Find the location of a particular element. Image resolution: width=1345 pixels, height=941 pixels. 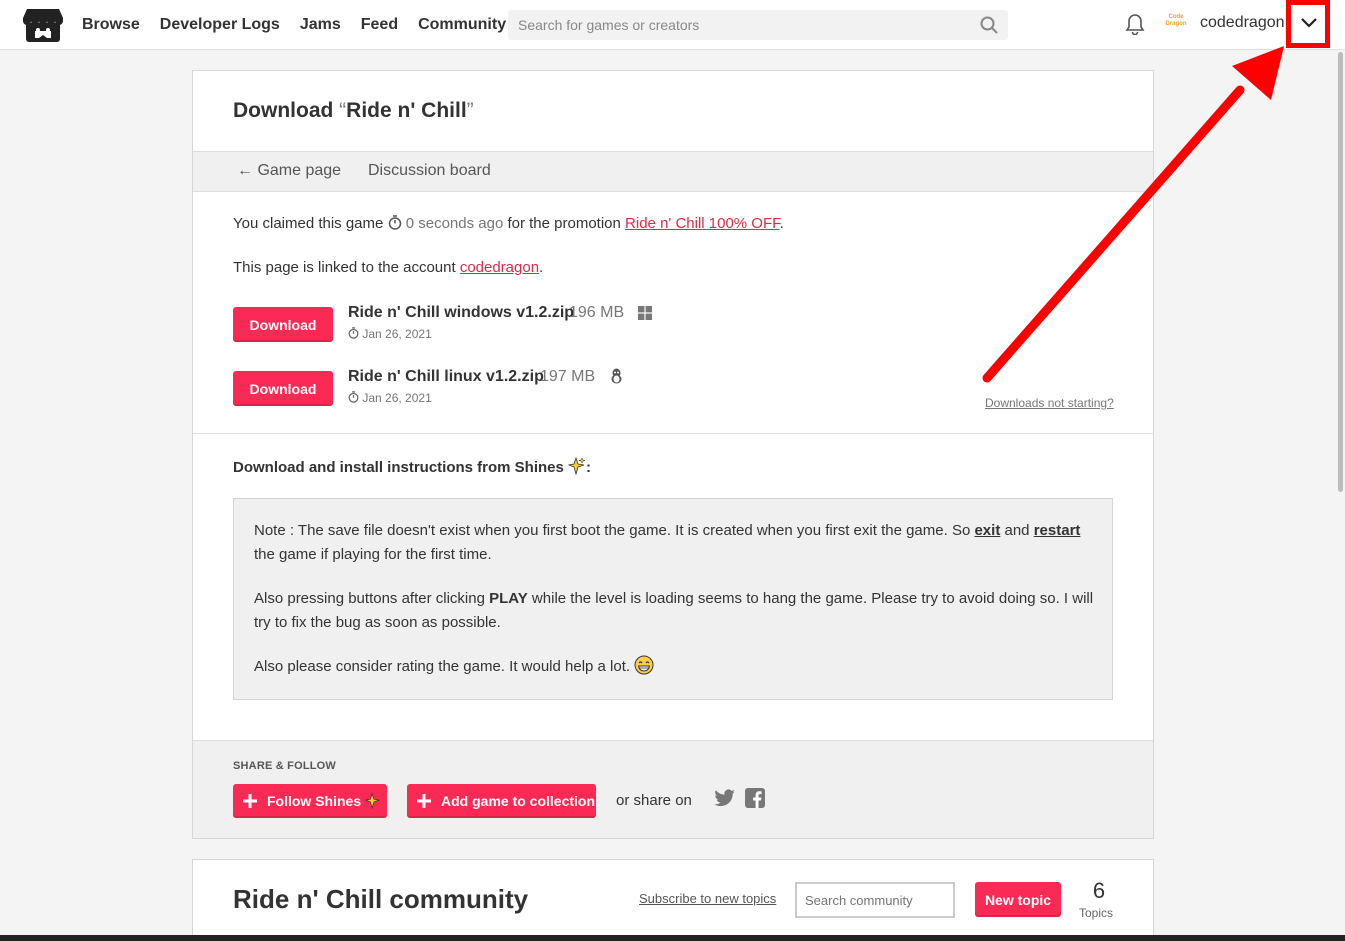

topics-label: Topics is located at coordinates (1096, 913).